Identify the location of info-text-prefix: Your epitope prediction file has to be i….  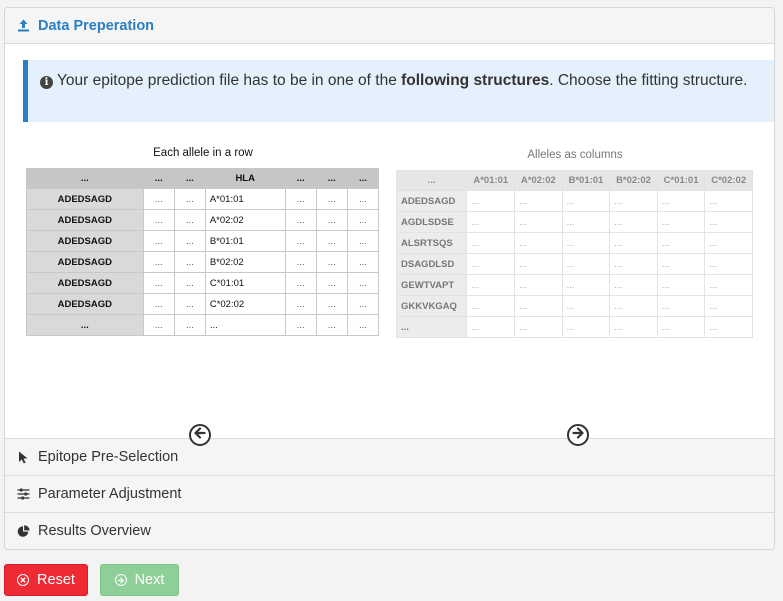
(229, 80).